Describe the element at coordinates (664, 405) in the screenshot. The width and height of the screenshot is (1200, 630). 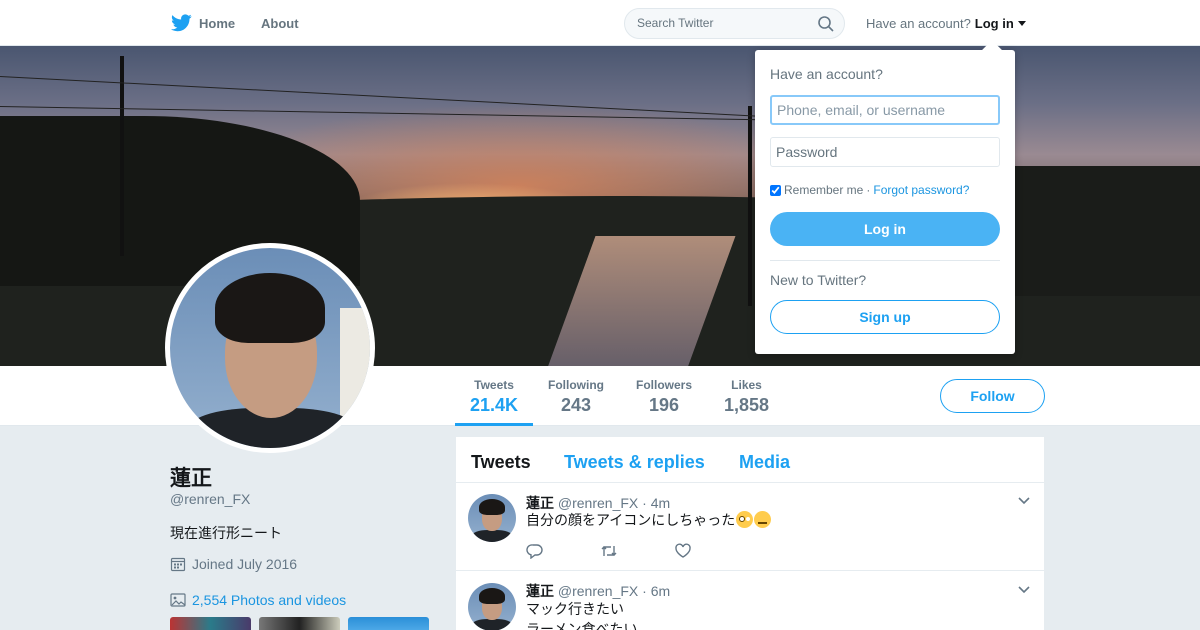
I see `stat-value: 196` at that location.